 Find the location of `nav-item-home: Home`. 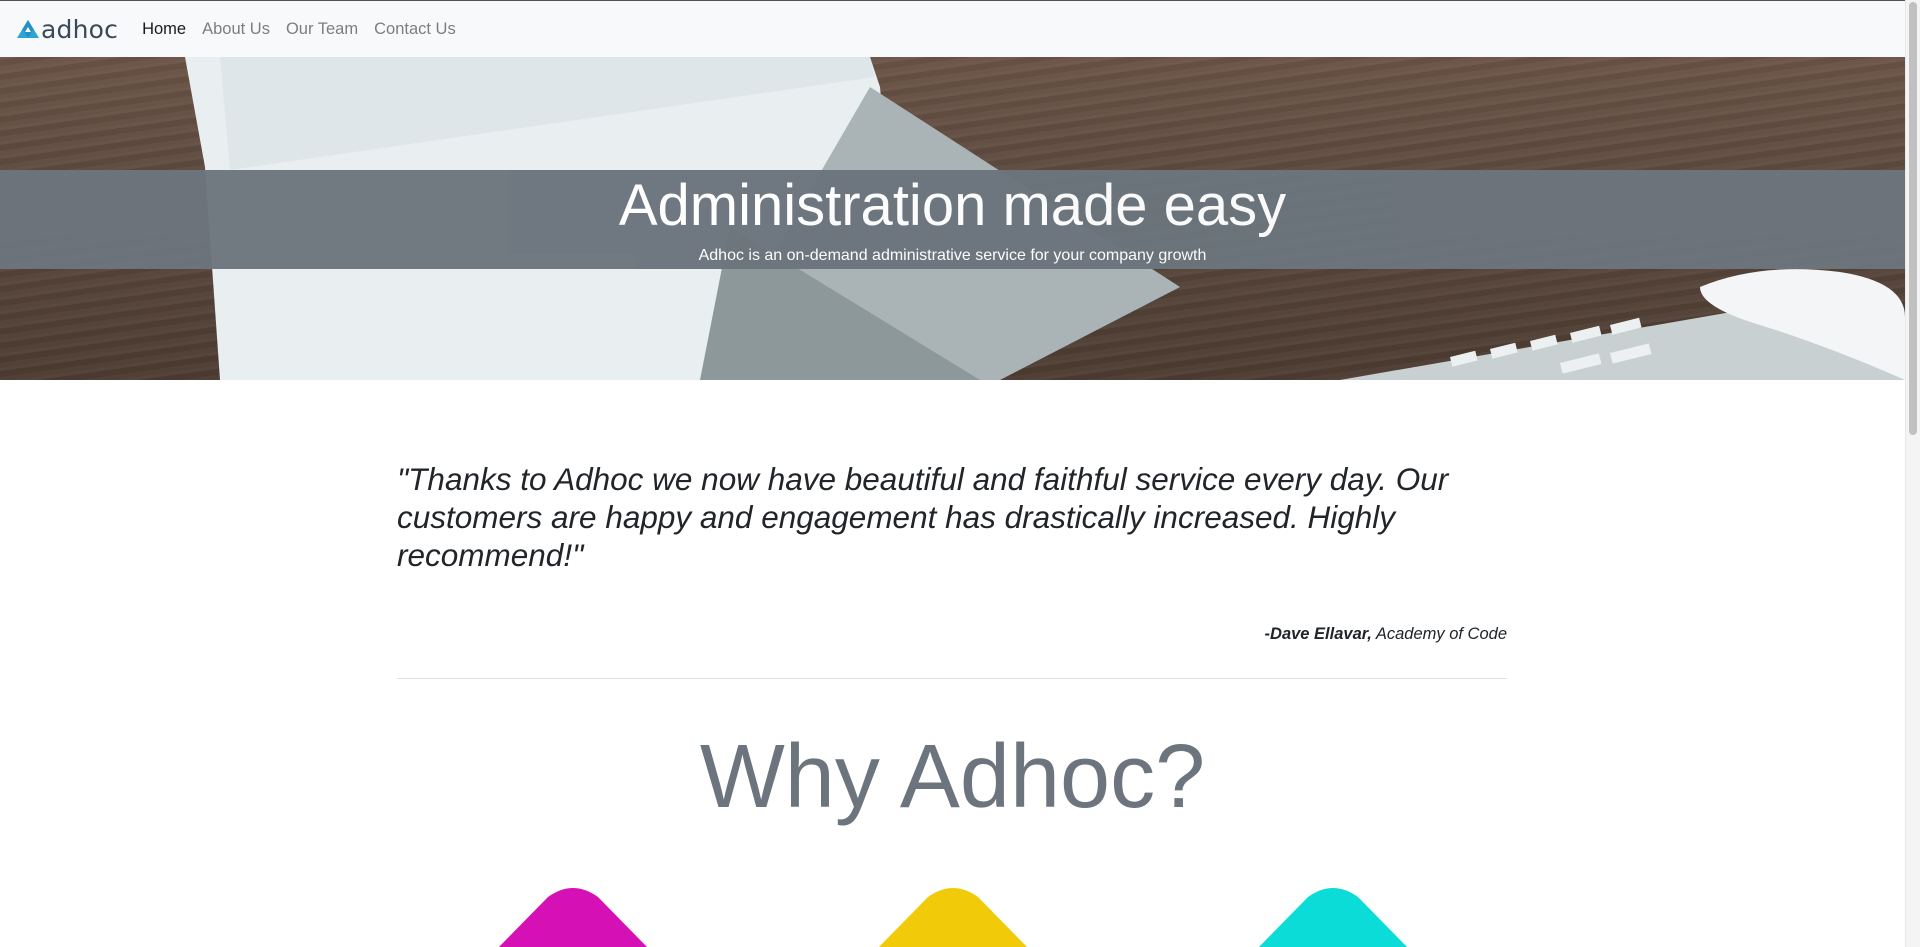

nav-item-home: Home is located at coordinates (164, 29).